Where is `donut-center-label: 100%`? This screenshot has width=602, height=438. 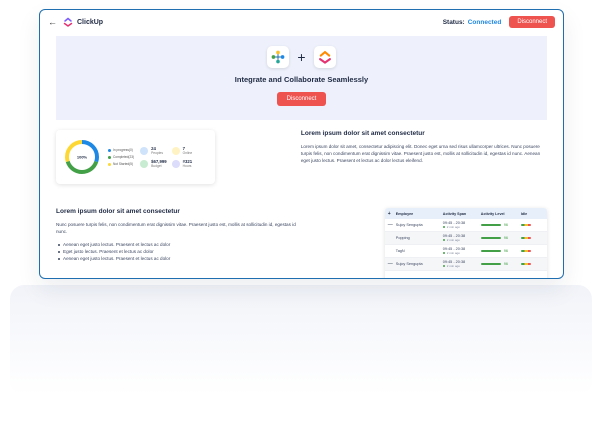 donut-center-label: 100% is located at coordinates (82, 157).